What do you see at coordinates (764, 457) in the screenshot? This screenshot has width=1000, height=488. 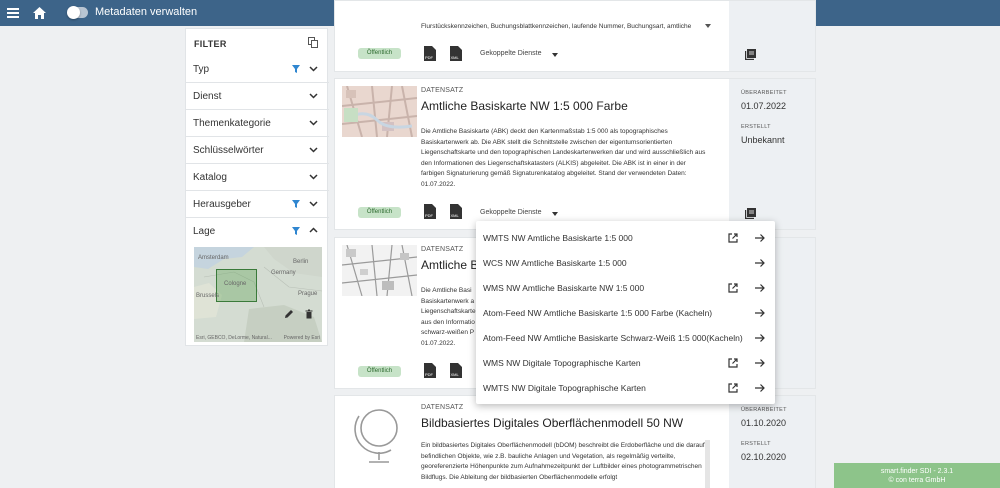 I see `created-value: 02.10.2020` at bounding box center [764, 457].